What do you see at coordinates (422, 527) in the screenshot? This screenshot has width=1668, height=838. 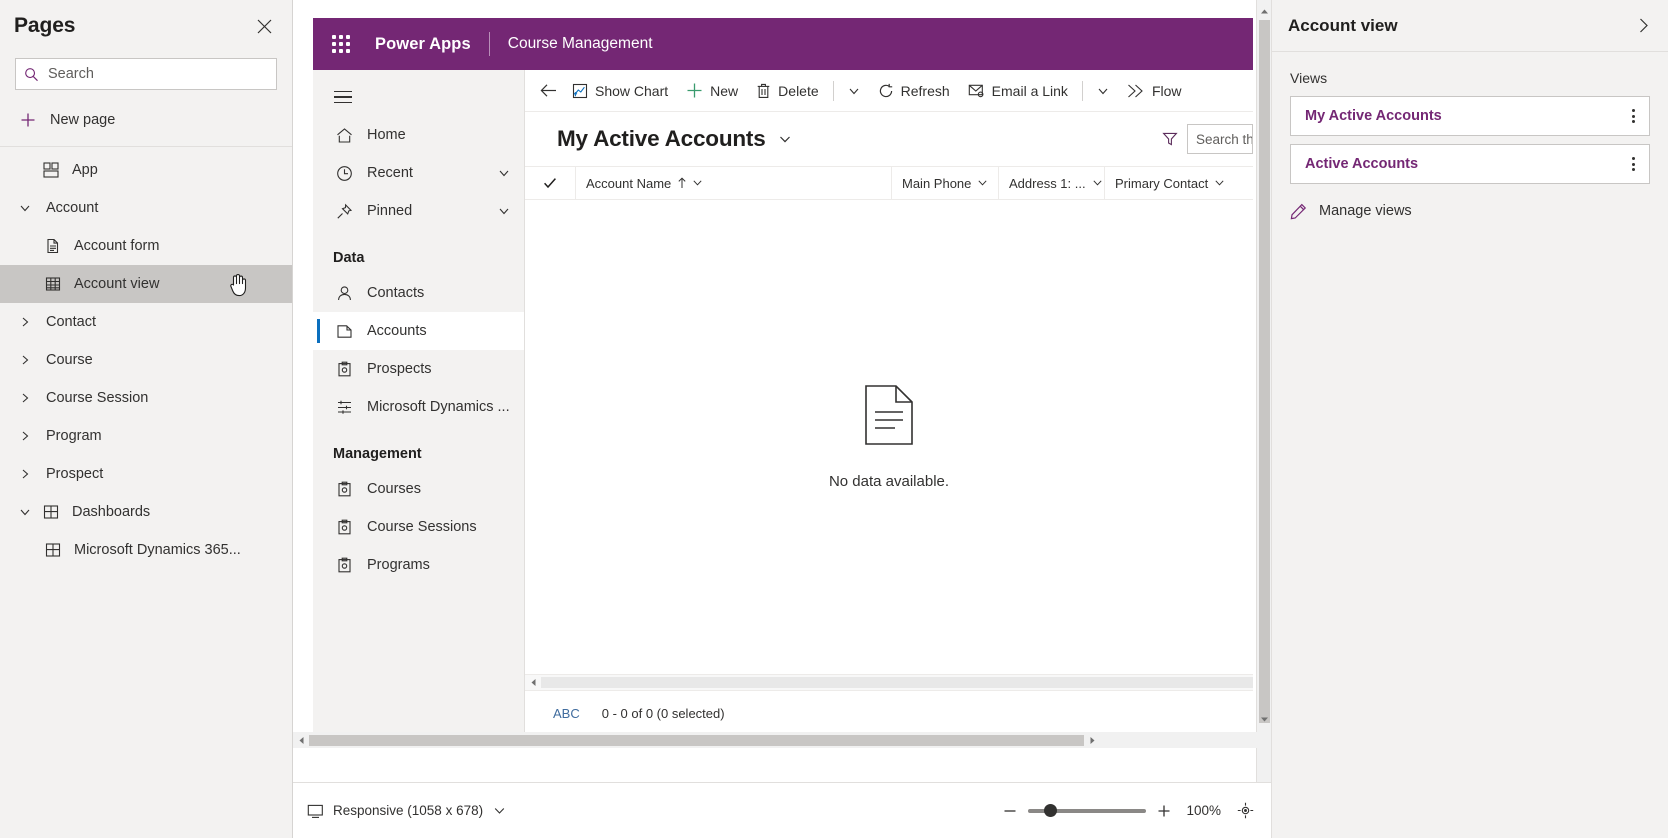 I see `sidebar-item-label: Course Sessions` at bounding box center [422, 527].